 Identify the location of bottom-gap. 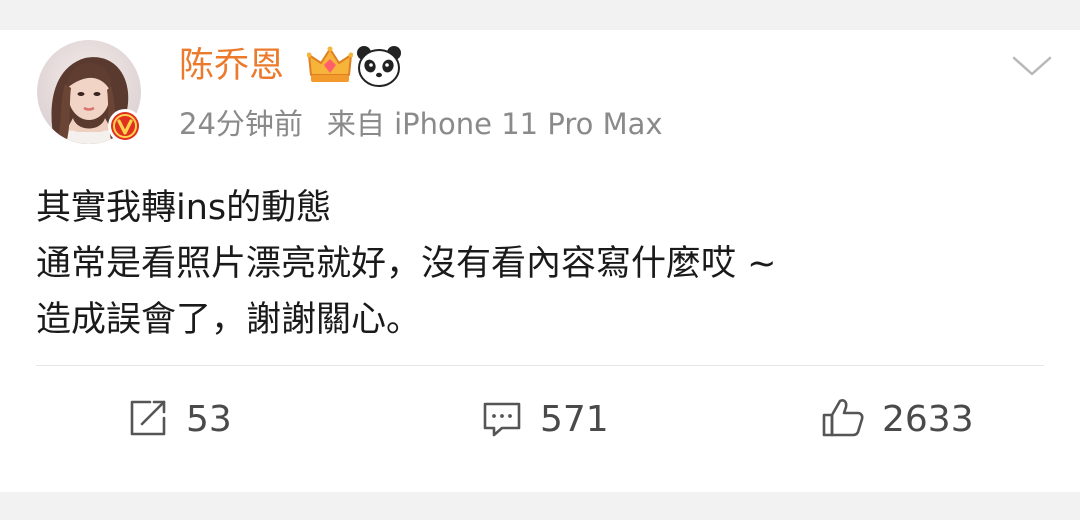
(540, 506).